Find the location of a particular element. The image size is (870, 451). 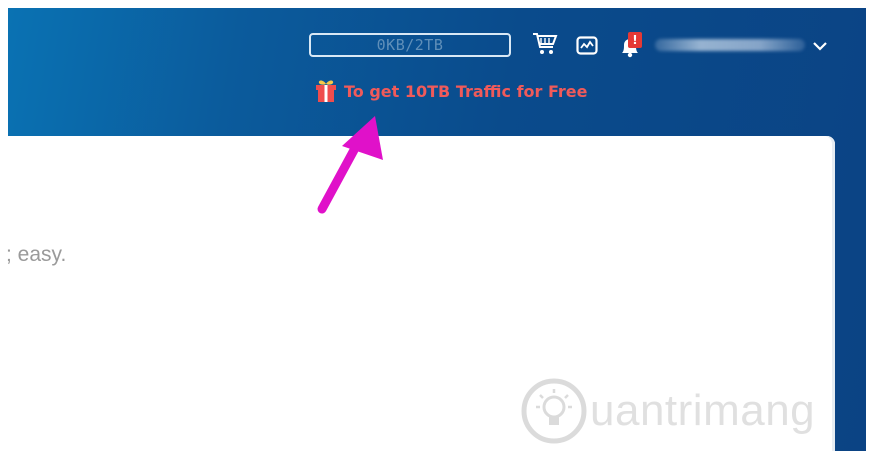

watermark-text: uantrimang is located at coordinates (703, 410).